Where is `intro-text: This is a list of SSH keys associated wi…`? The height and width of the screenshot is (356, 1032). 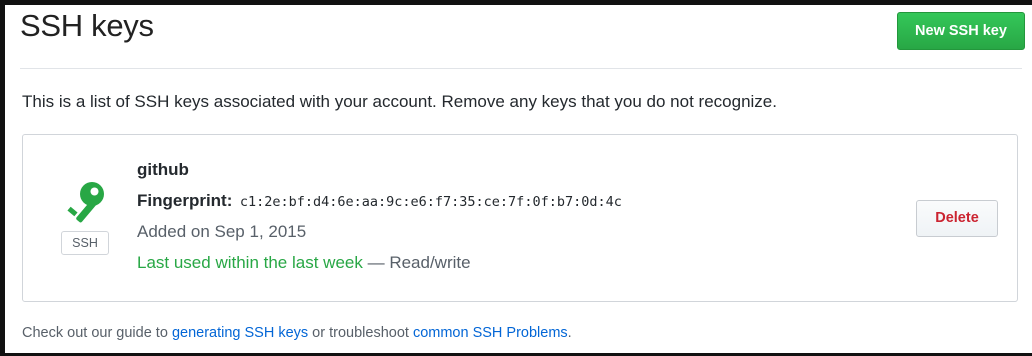 intro-text: This is a list of SSH keys associated wi… is located at coordinates (399, 101).